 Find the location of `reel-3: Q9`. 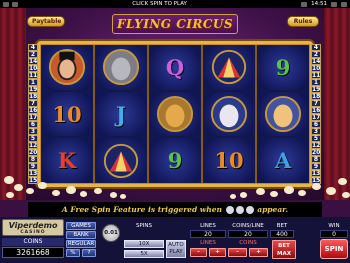

reel-3: Q9 is located at coordinates (175, 114).